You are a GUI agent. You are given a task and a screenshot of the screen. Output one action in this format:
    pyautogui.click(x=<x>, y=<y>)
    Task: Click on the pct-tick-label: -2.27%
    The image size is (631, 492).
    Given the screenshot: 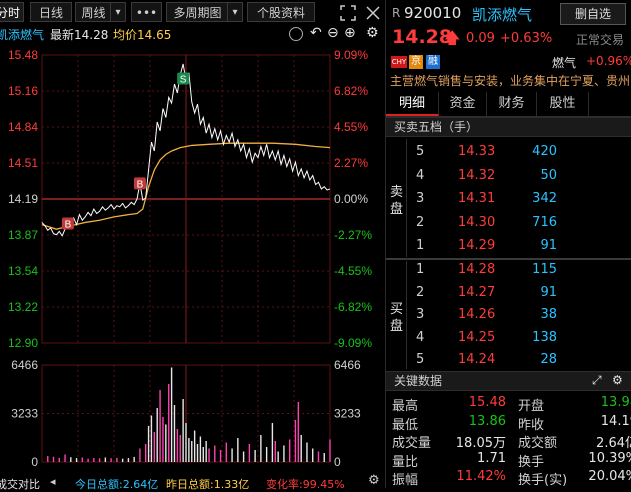 What is the action you would take?
    pyautogui.click(x=353, y=235)
    